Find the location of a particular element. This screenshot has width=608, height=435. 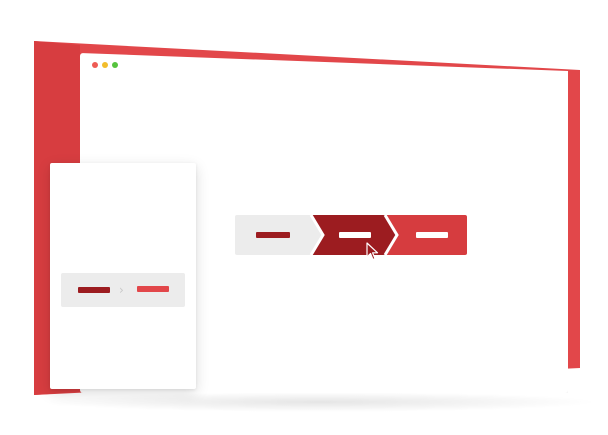

chevron-right-icon: › is located at coordinates (121, 290).